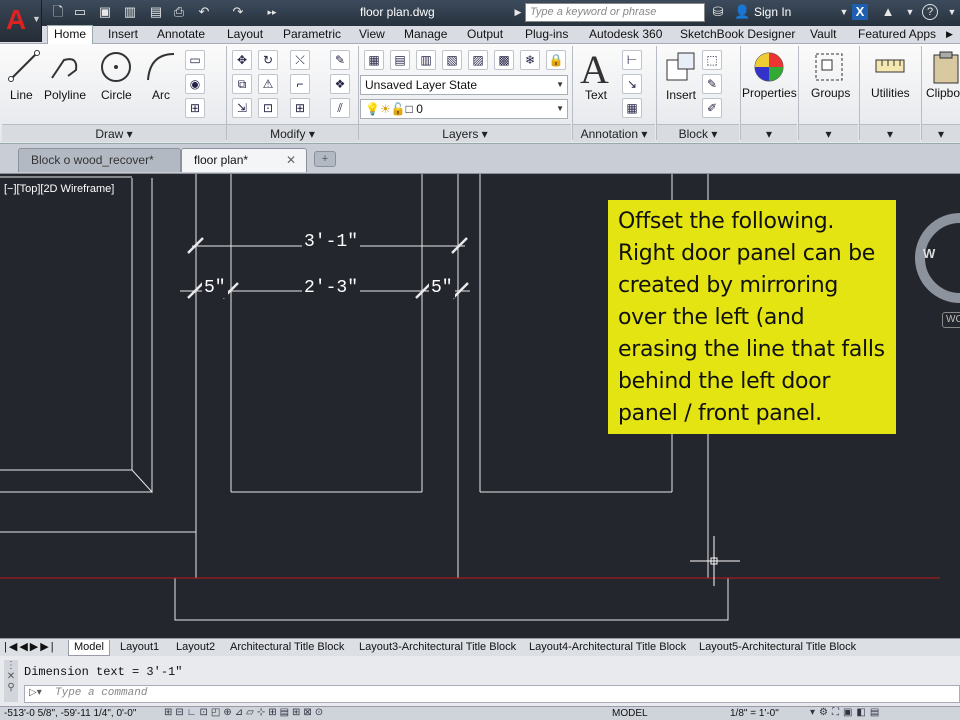 The height and width of the screenshot is (720, 960). What do you see at coordinates (116, 67) in the screenshot?
I see `circle-icon` at bounding box center [116, 67].